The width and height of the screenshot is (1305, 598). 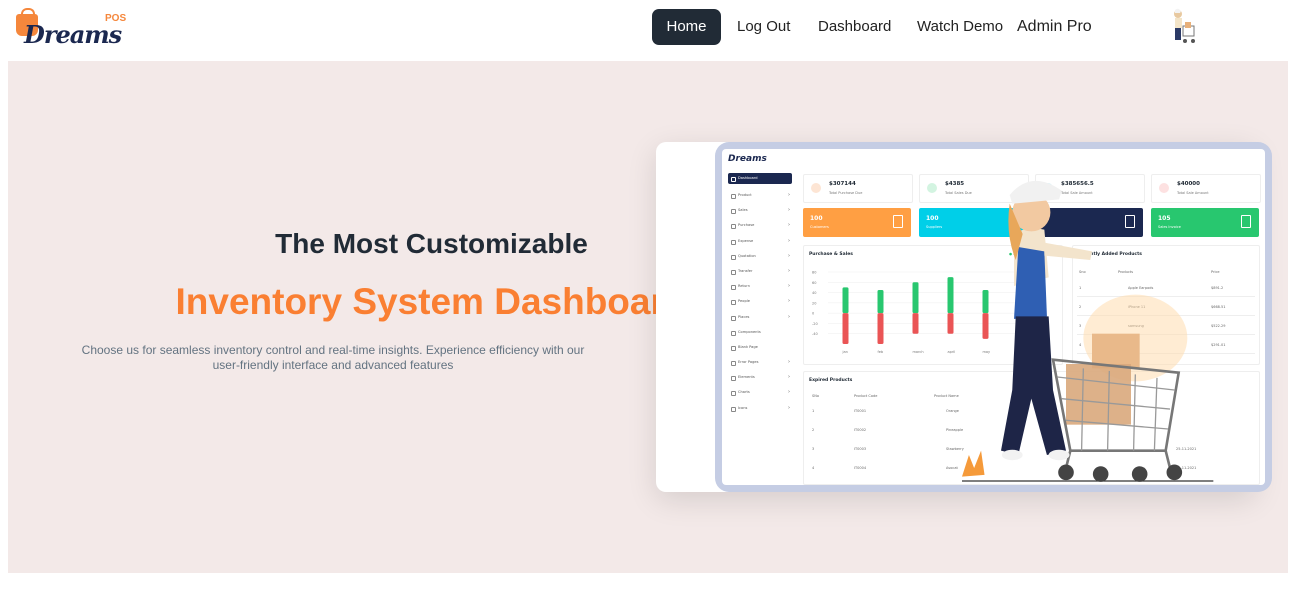 What do you see at coordinates (760, 241) in the screenshot?
I see `preview-sidebar-item: Expense ›` at bounding box center [760, 241].